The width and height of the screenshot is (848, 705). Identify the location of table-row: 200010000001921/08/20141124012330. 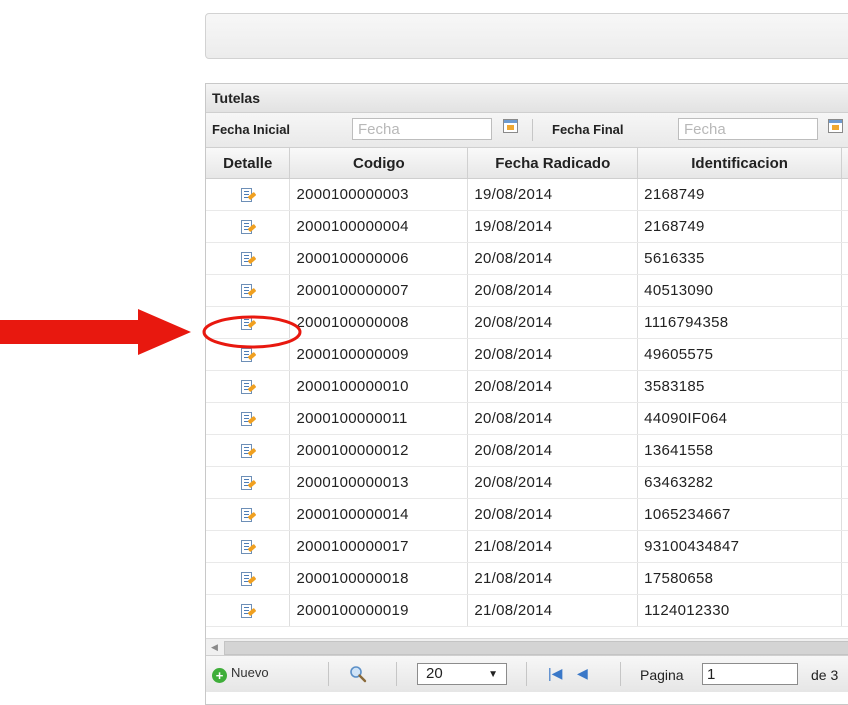
(527, 611).